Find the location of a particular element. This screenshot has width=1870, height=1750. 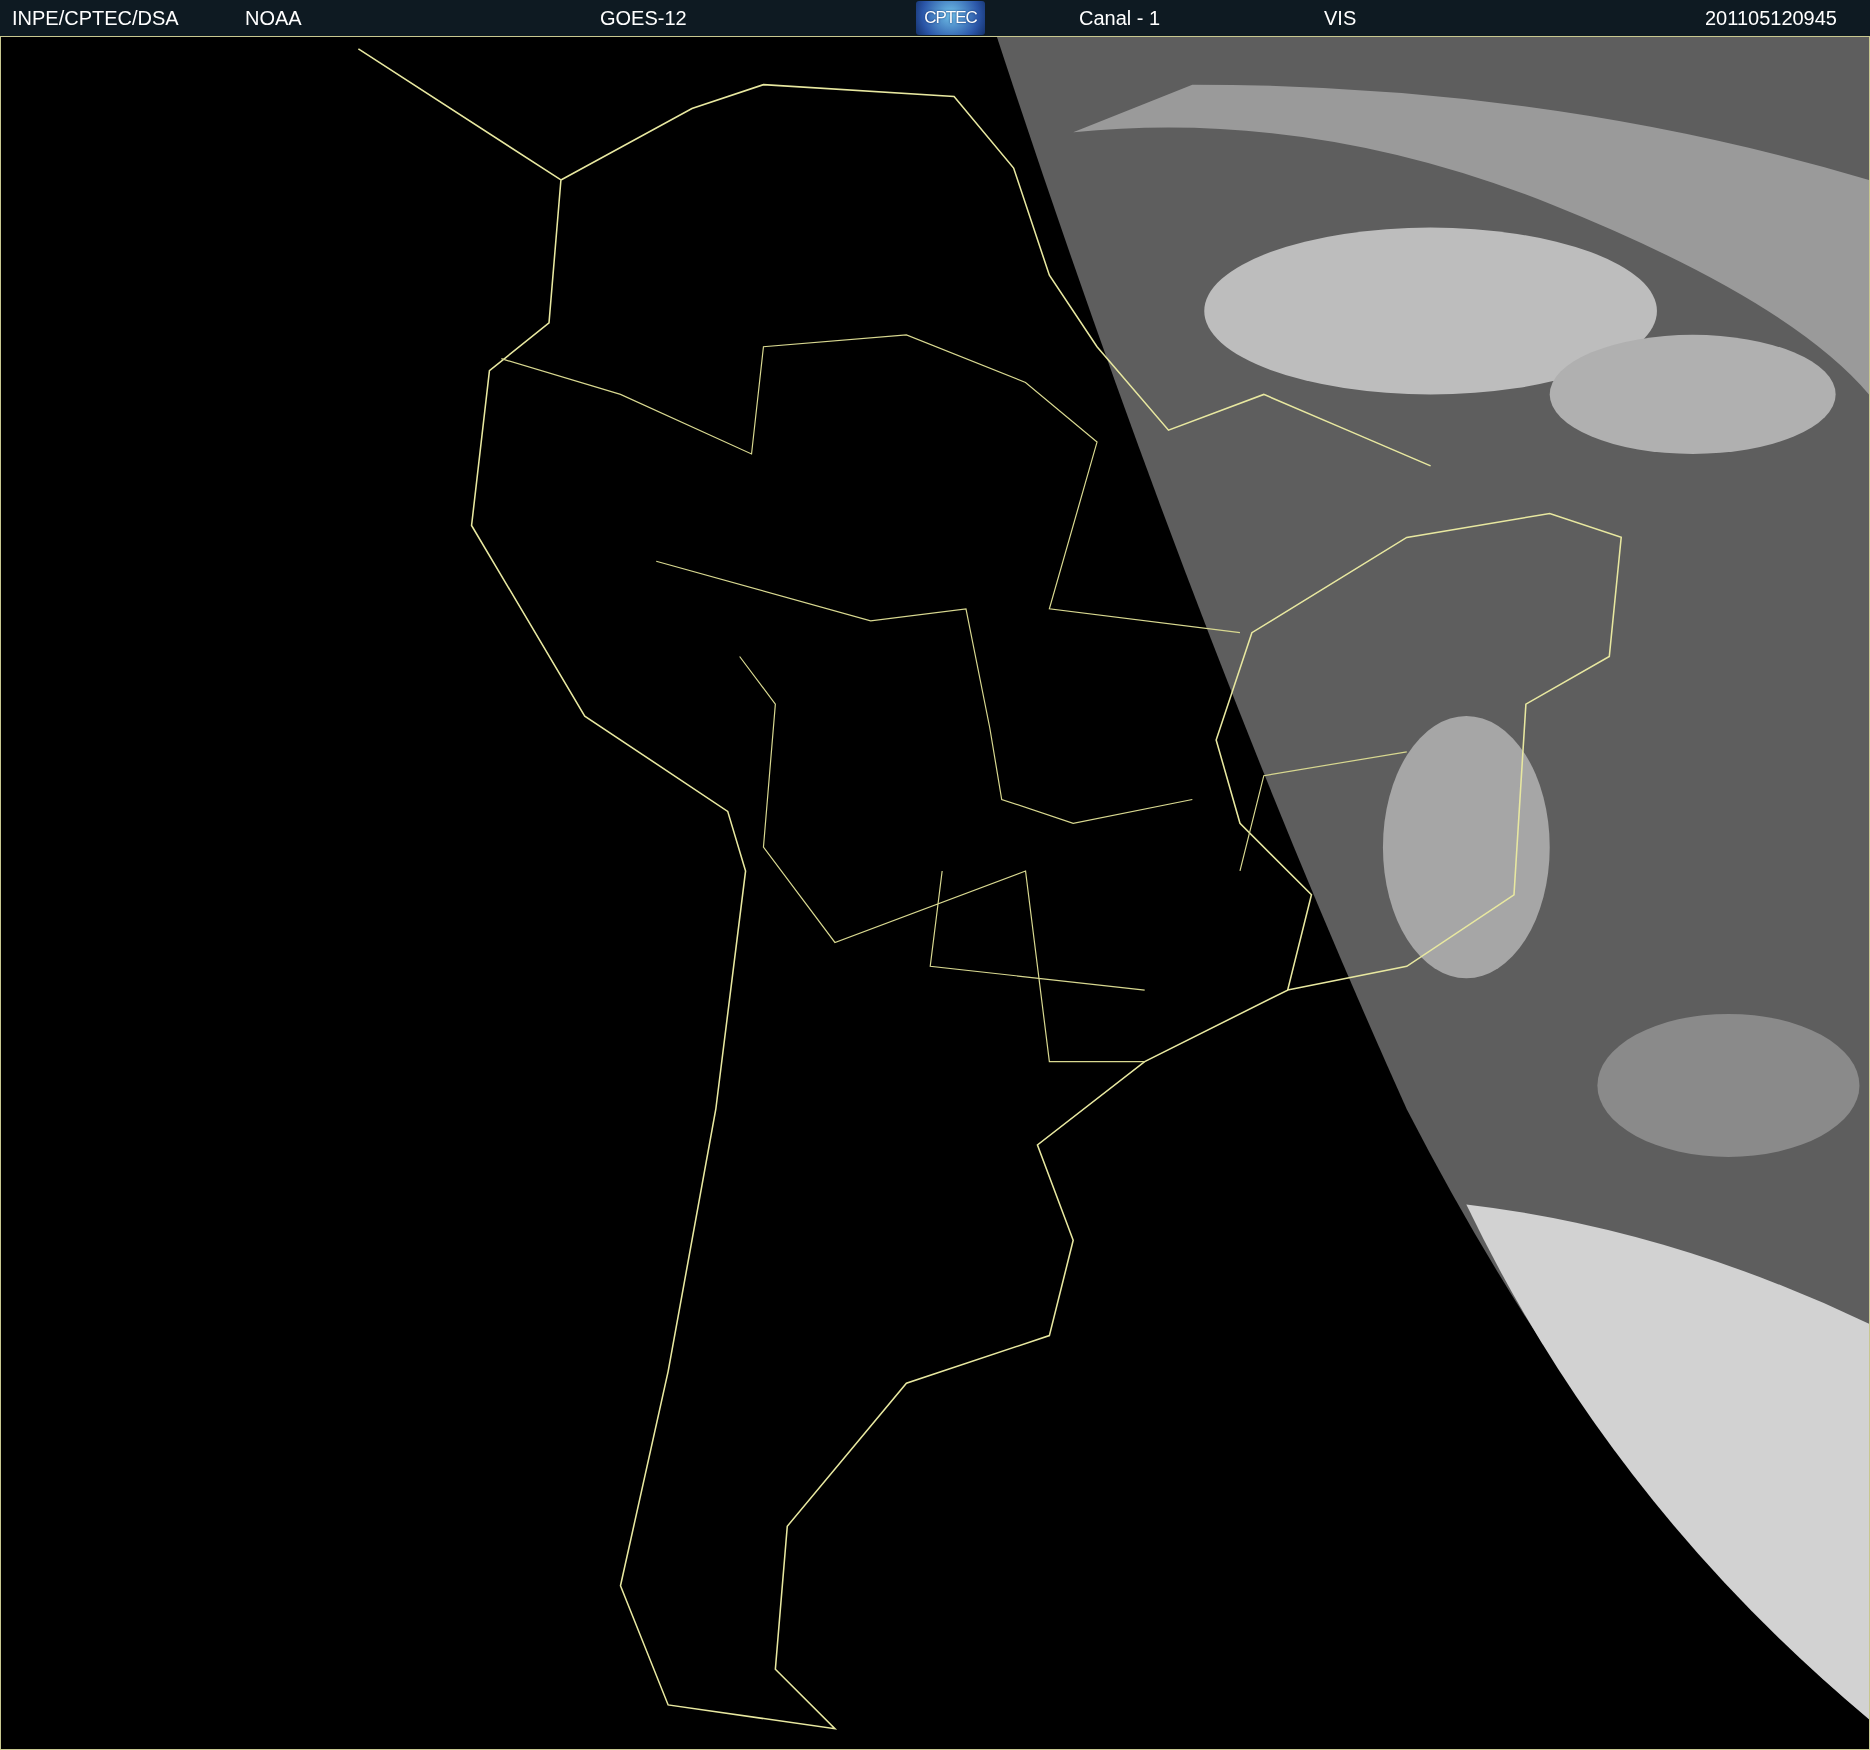

header-label: INPE/CPTEC/DSA is located at coordinates (96, 18).